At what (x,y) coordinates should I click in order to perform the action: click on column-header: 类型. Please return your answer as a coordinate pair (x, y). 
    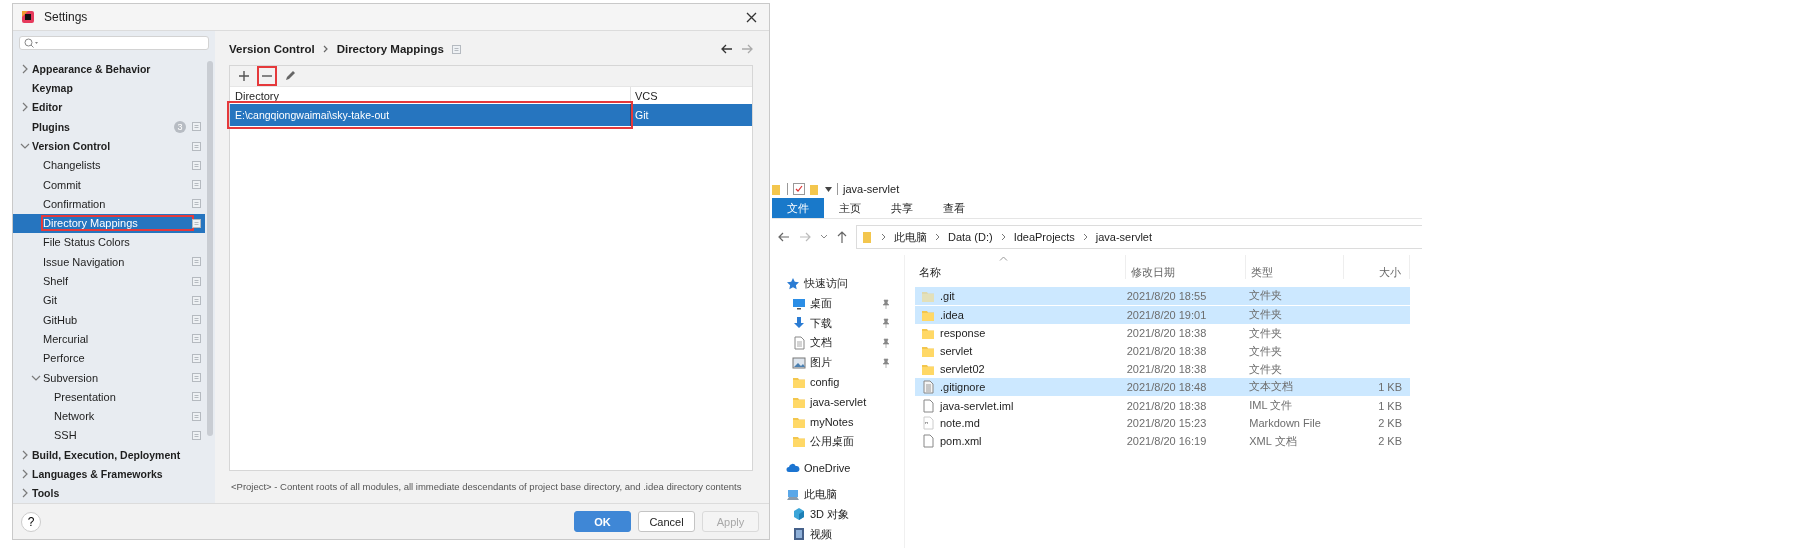
    Looking at the image, I should click on (1295, 267).